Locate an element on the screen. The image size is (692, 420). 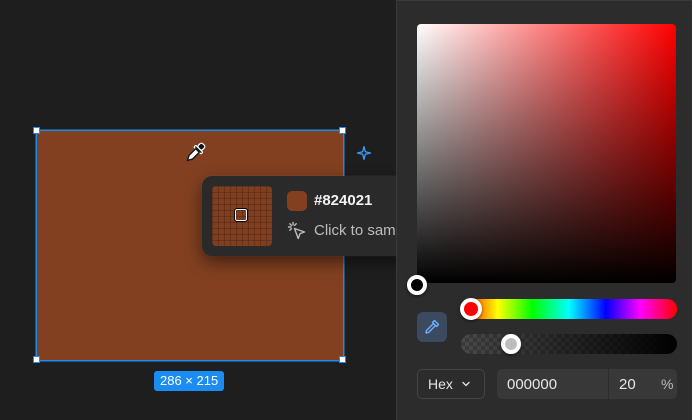
hue-slider is located at coordinates (569, 309).